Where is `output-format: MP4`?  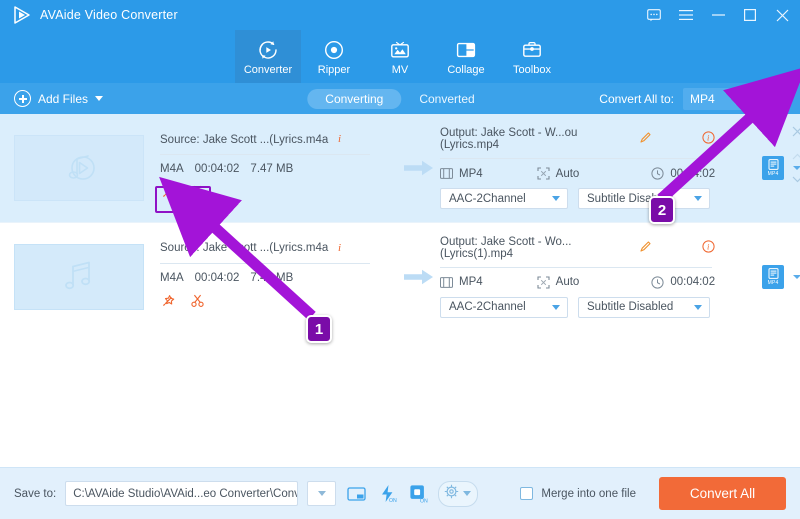 output-format: MP4 is located at coordinates (471, 173).